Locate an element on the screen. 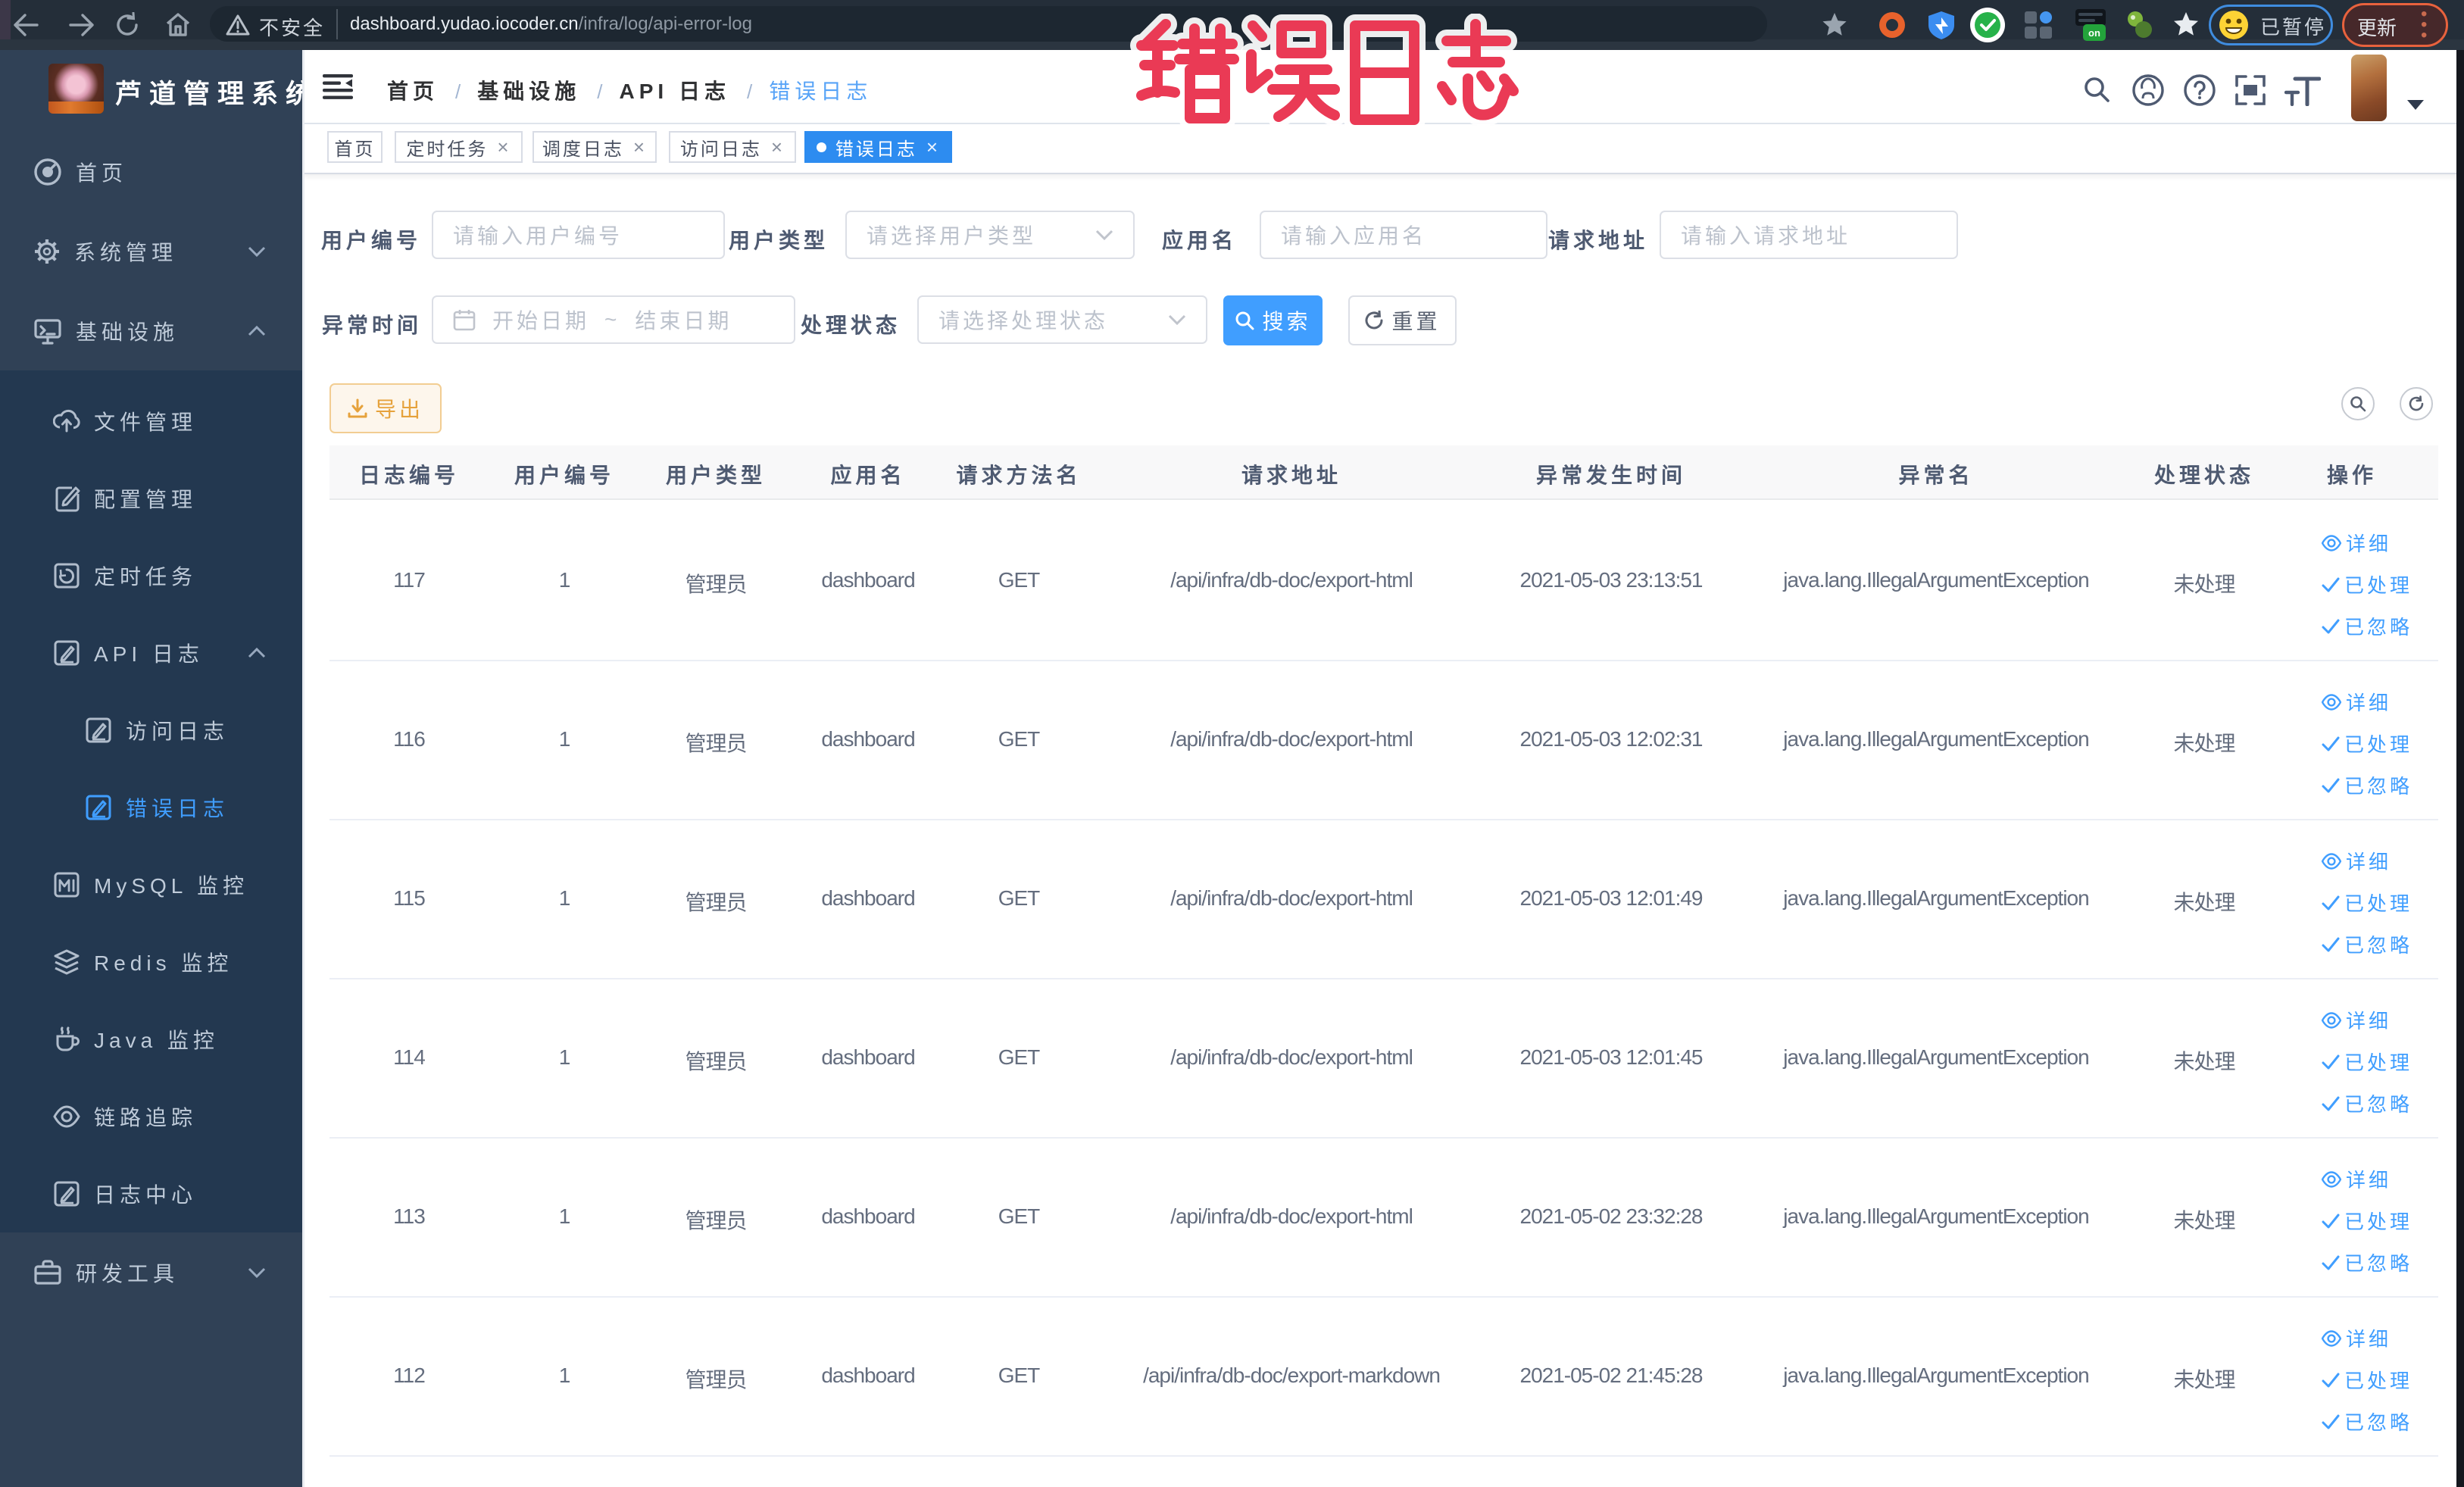  svg-text: on is located at coordinates (2094, 33).